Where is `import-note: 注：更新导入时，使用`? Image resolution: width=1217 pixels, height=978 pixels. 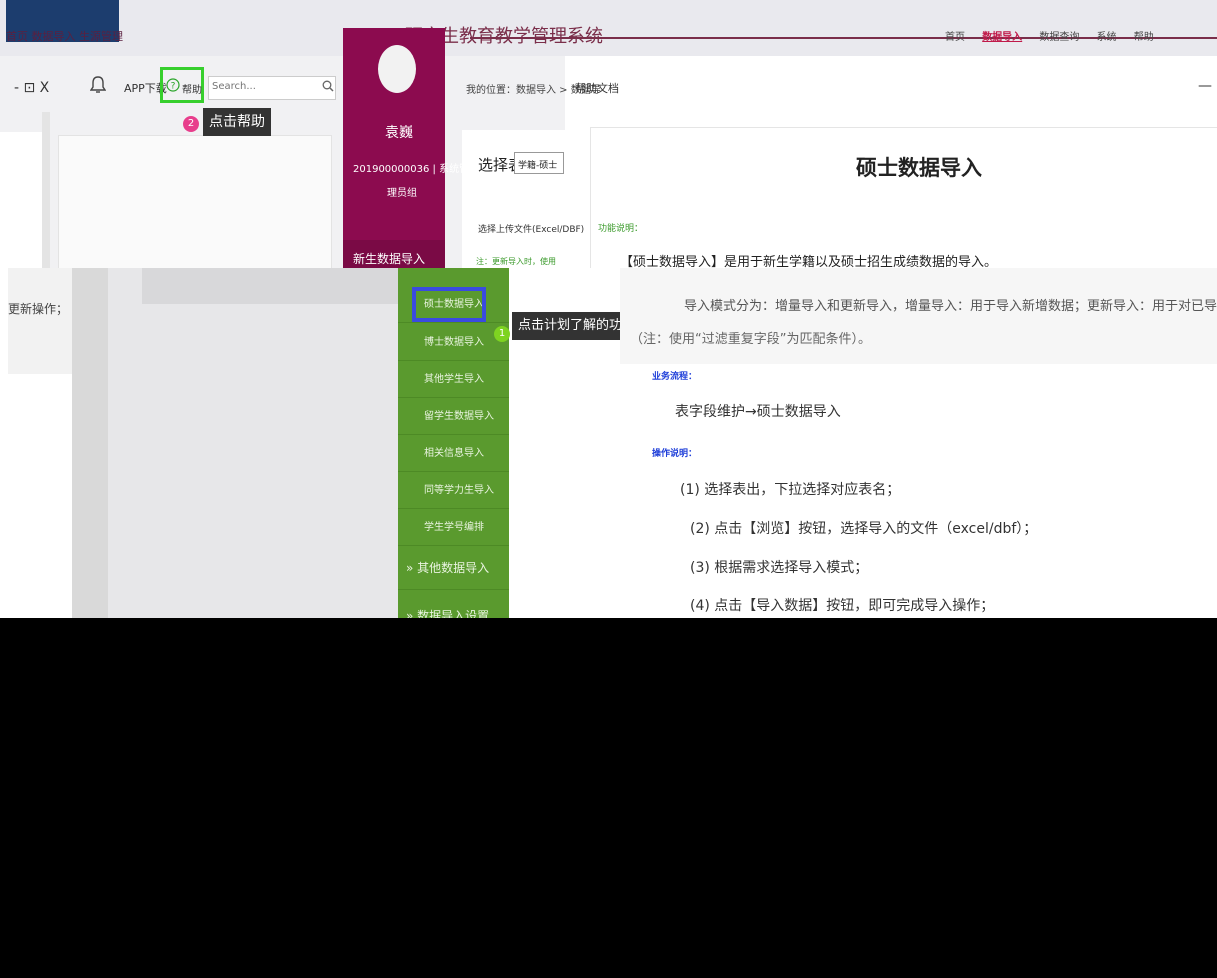 import-note: 注：更新导入时，使用 is located at coordinates (516, 261).